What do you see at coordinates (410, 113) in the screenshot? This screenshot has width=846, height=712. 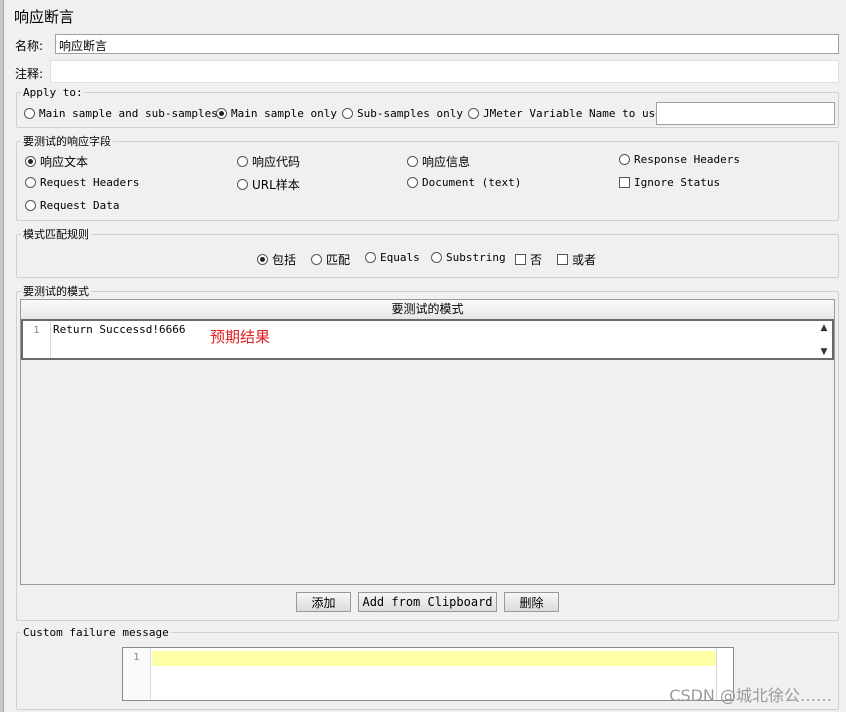 I see `apply-option-label: Sub-samples only` at bounding box center [410, 113].